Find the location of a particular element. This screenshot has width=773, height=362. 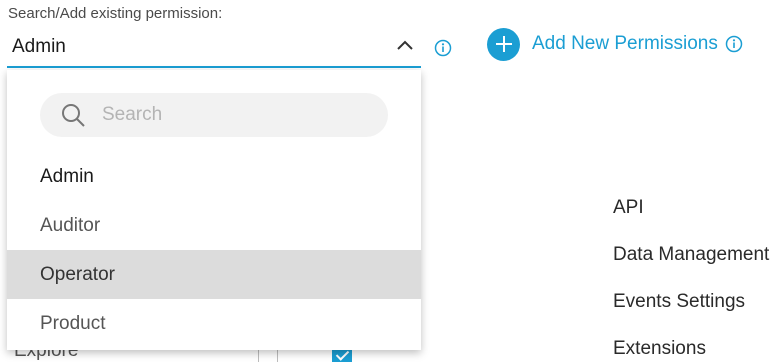

permission-select: Admin is located at coordinates (214, 49).